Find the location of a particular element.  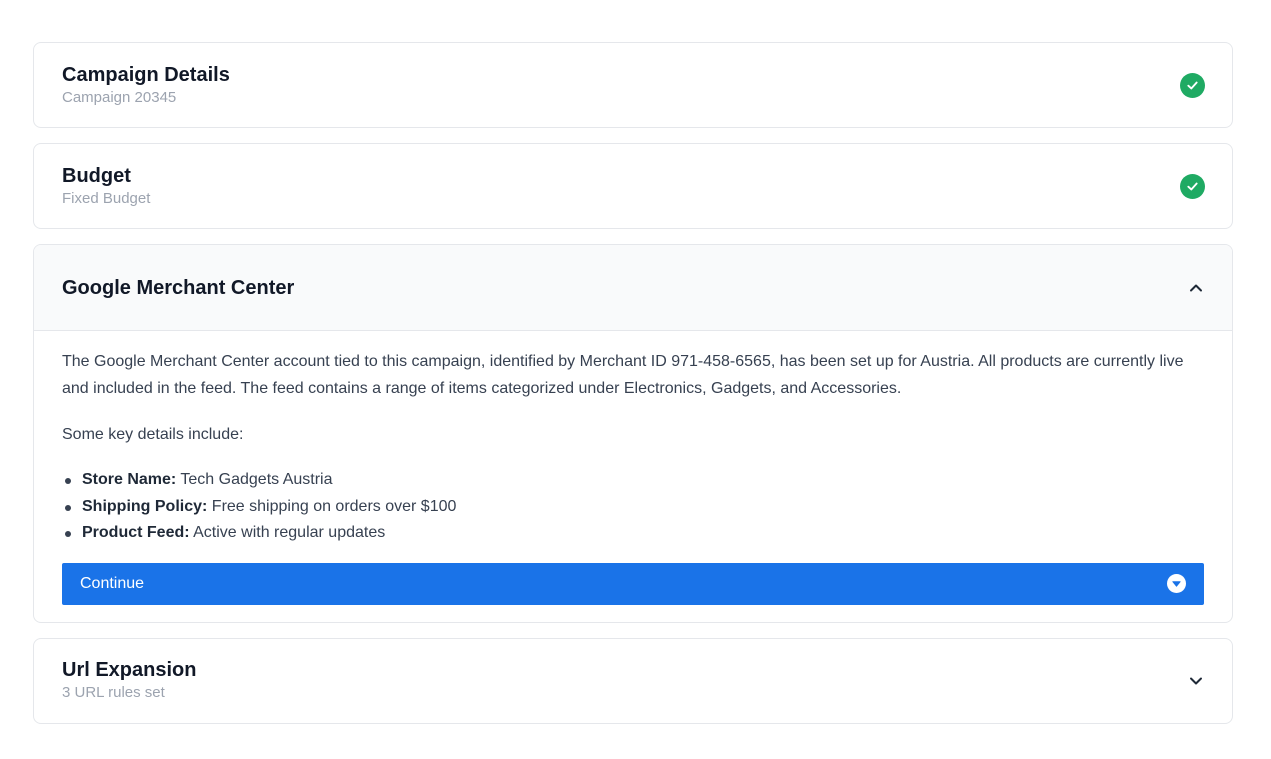

continue-label: Continue is located at coordinates (112, 583).